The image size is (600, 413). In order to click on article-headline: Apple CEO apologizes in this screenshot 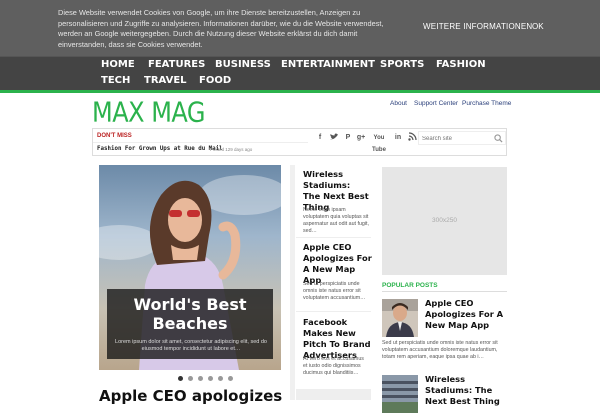, I will do `click(190, 396)`.